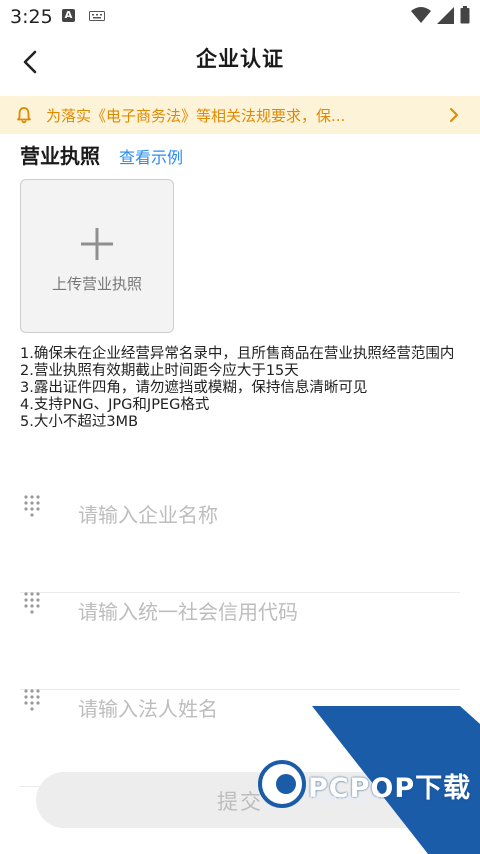 The height and width of the screenshot is (854, 480). Describe the element at coordinates (240, 17) in the screenshot. I see `status-bar: 3:25 A` at that location.